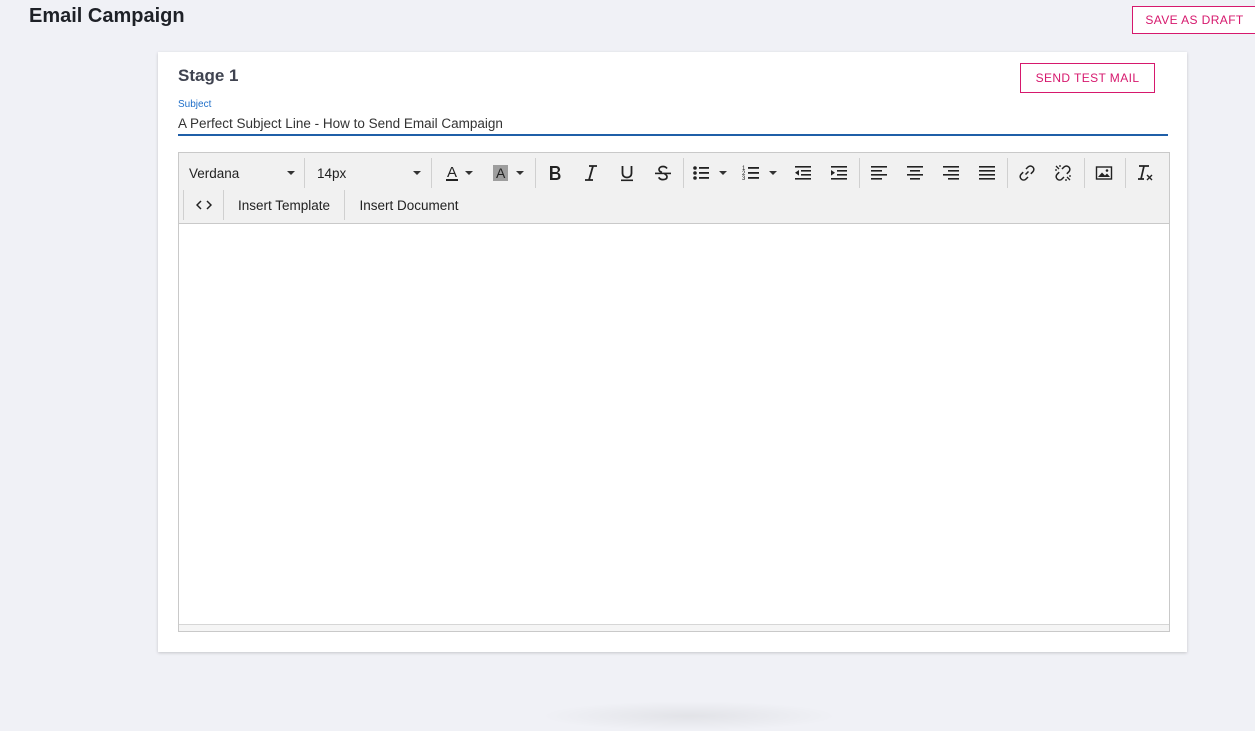  I want to click on align-left-icon, so click(879, 173).